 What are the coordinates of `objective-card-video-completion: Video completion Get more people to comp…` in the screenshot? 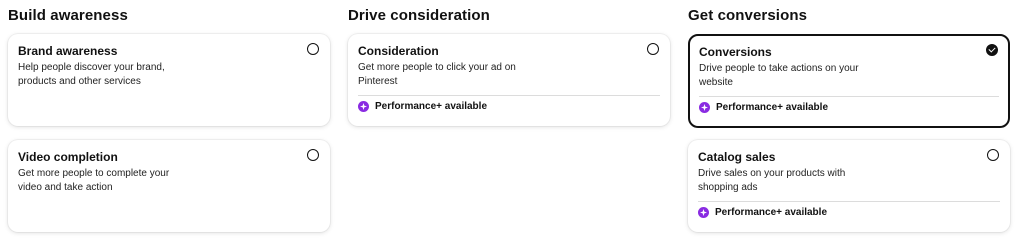 It's located at (169, 186).